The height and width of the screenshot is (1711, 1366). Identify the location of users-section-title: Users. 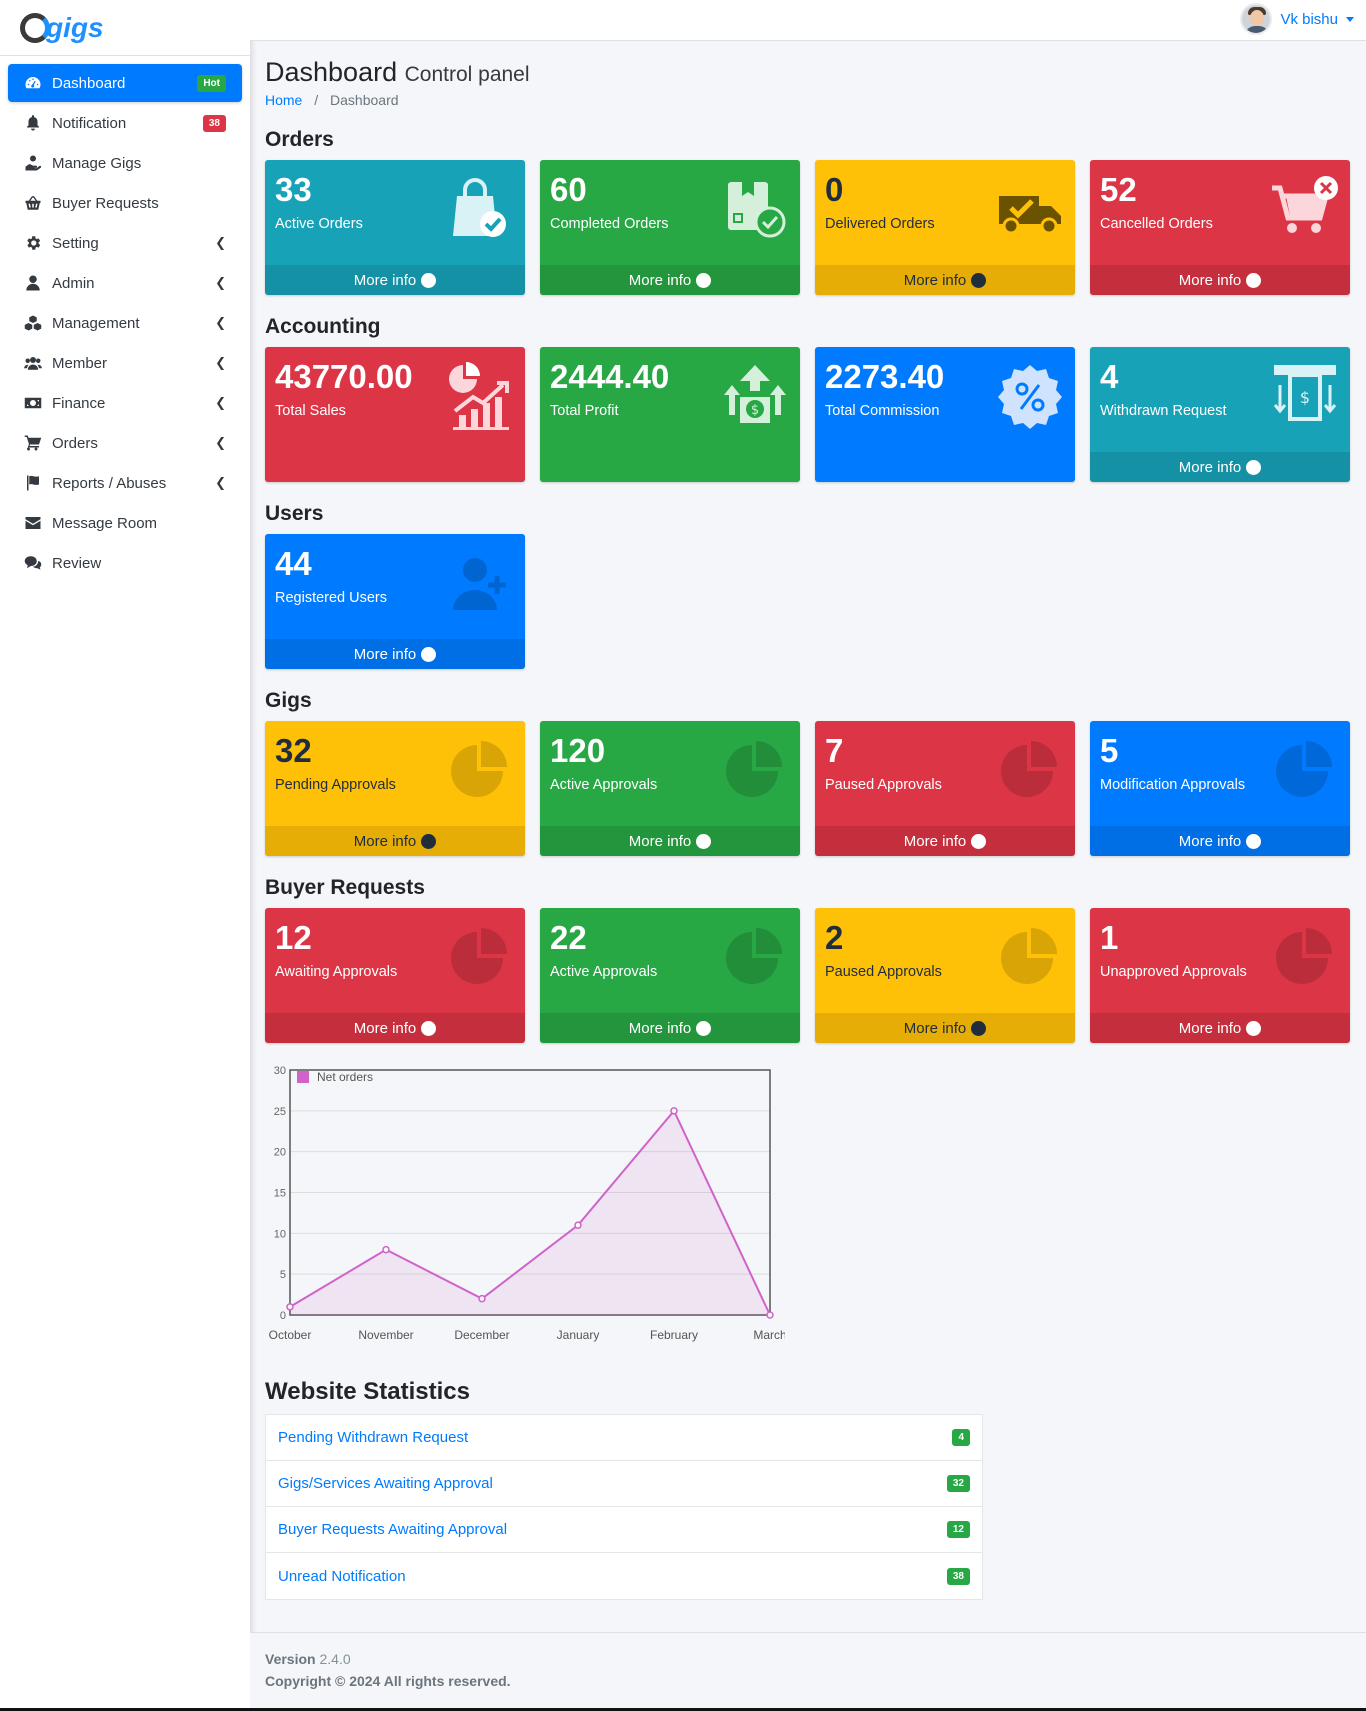
(294, 513).